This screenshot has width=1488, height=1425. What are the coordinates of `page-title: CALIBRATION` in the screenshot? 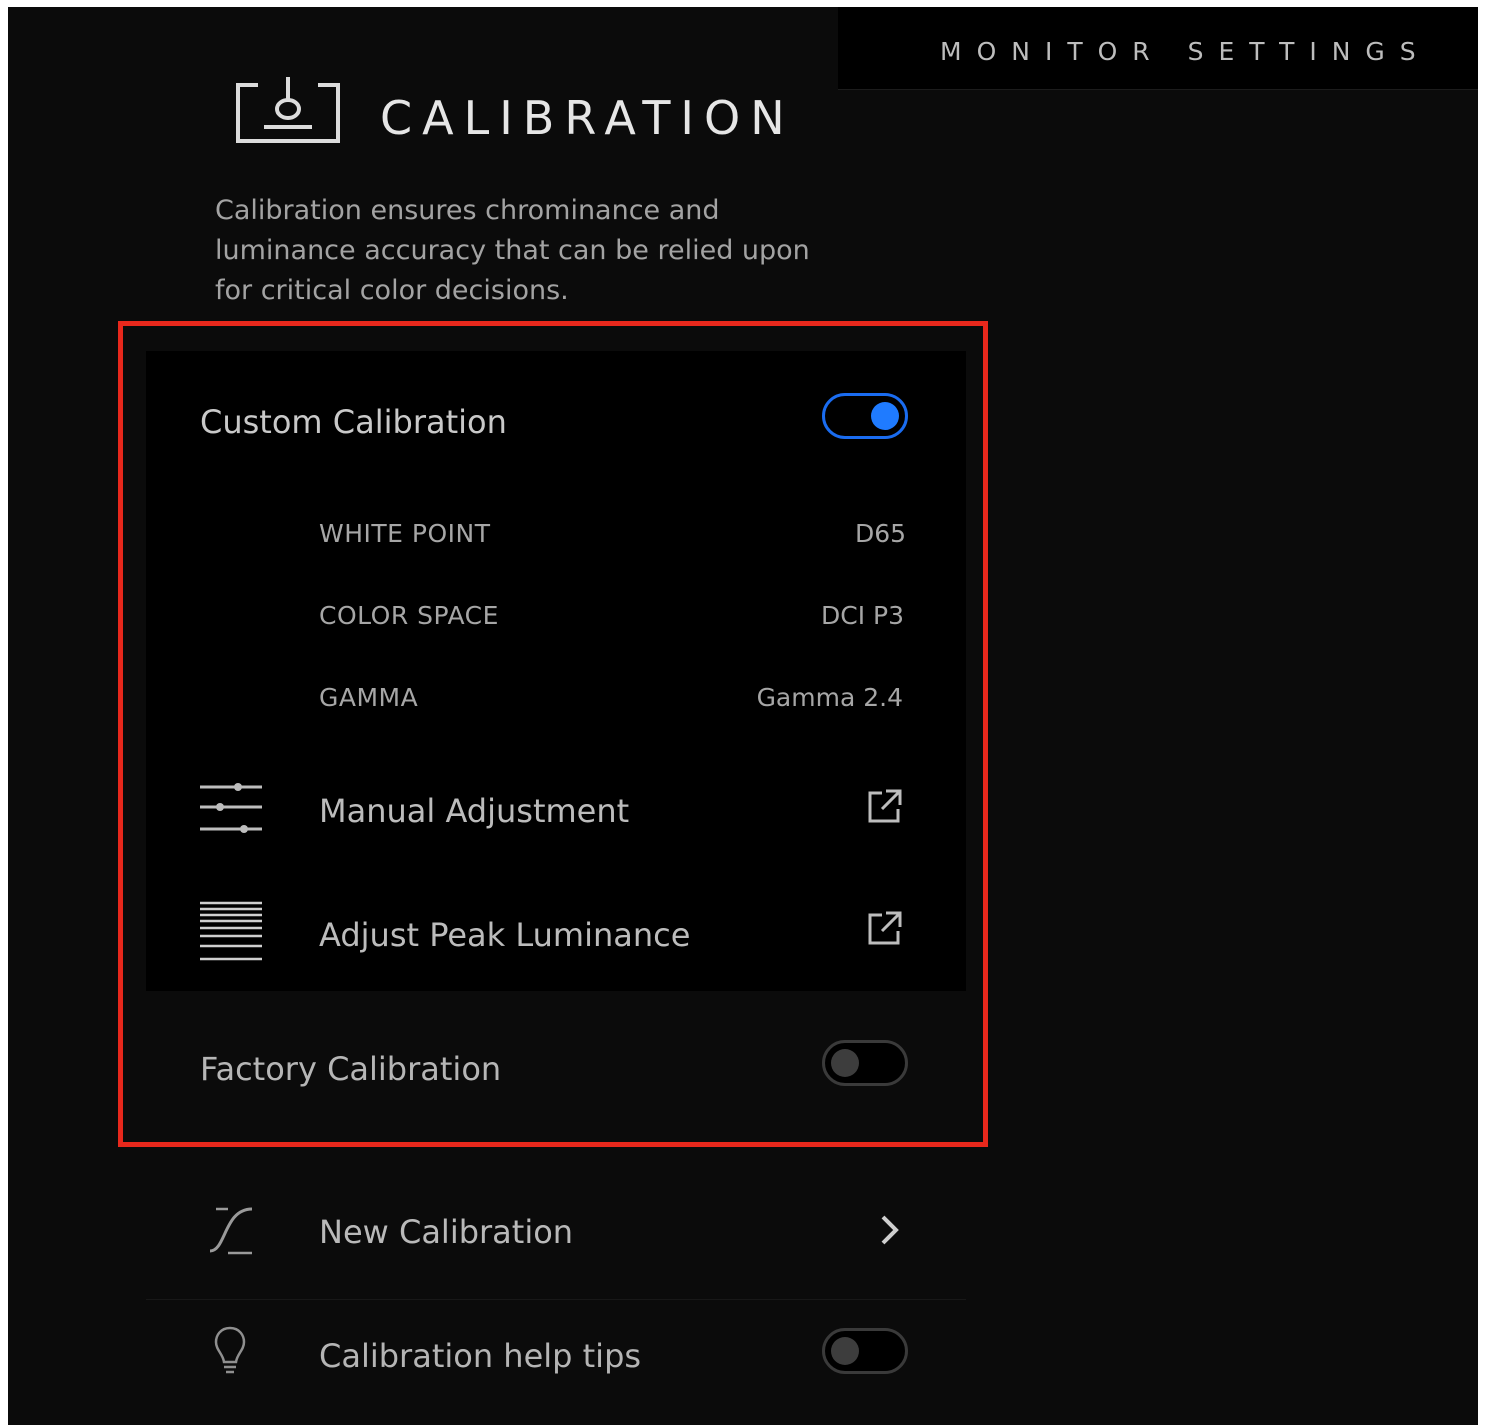 It's located at (587, 118).